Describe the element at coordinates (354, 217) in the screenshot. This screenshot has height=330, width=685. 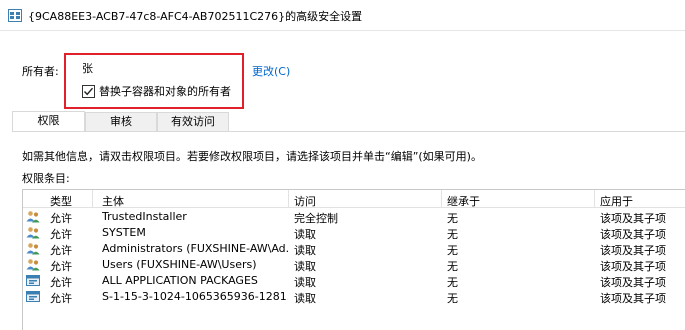
I see `table-row: 允许 TrustedInstaller 完全控制 无 该项及其子项` at that location.